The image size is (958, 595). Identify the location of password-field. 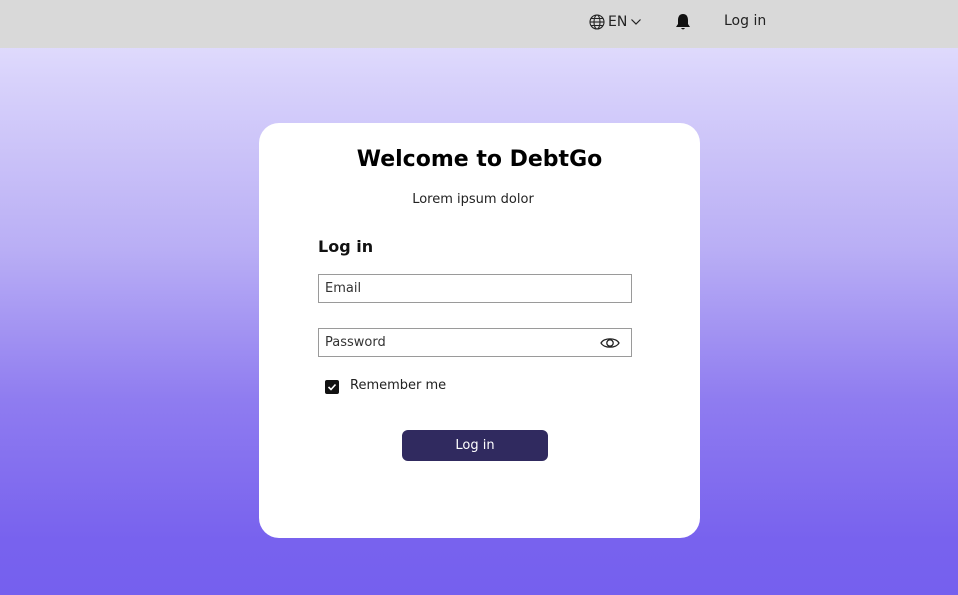
(475, 342).